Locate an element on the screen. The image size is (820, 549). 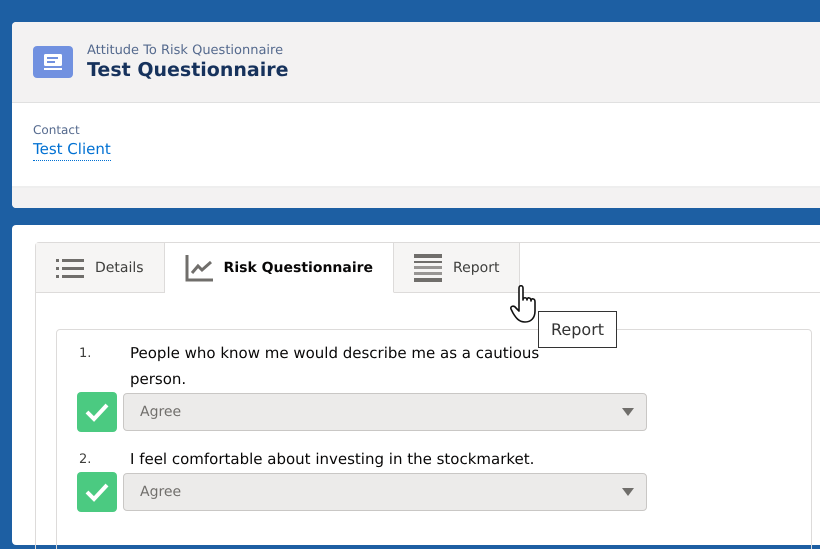
hand-cursor-icon is located at coordinates (524, 305).